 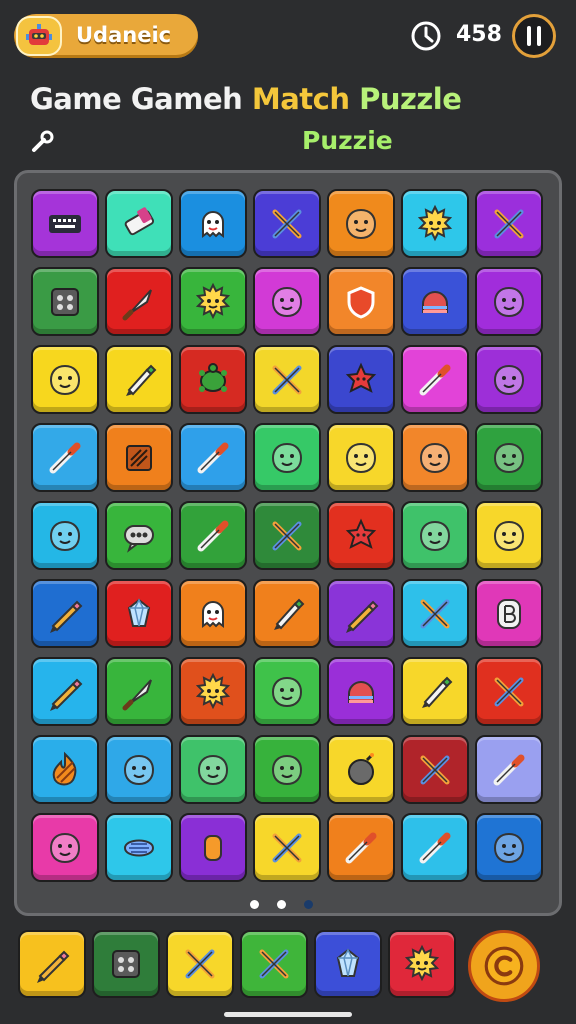 I want to click on shield-icon, so click(x=361, y=302).